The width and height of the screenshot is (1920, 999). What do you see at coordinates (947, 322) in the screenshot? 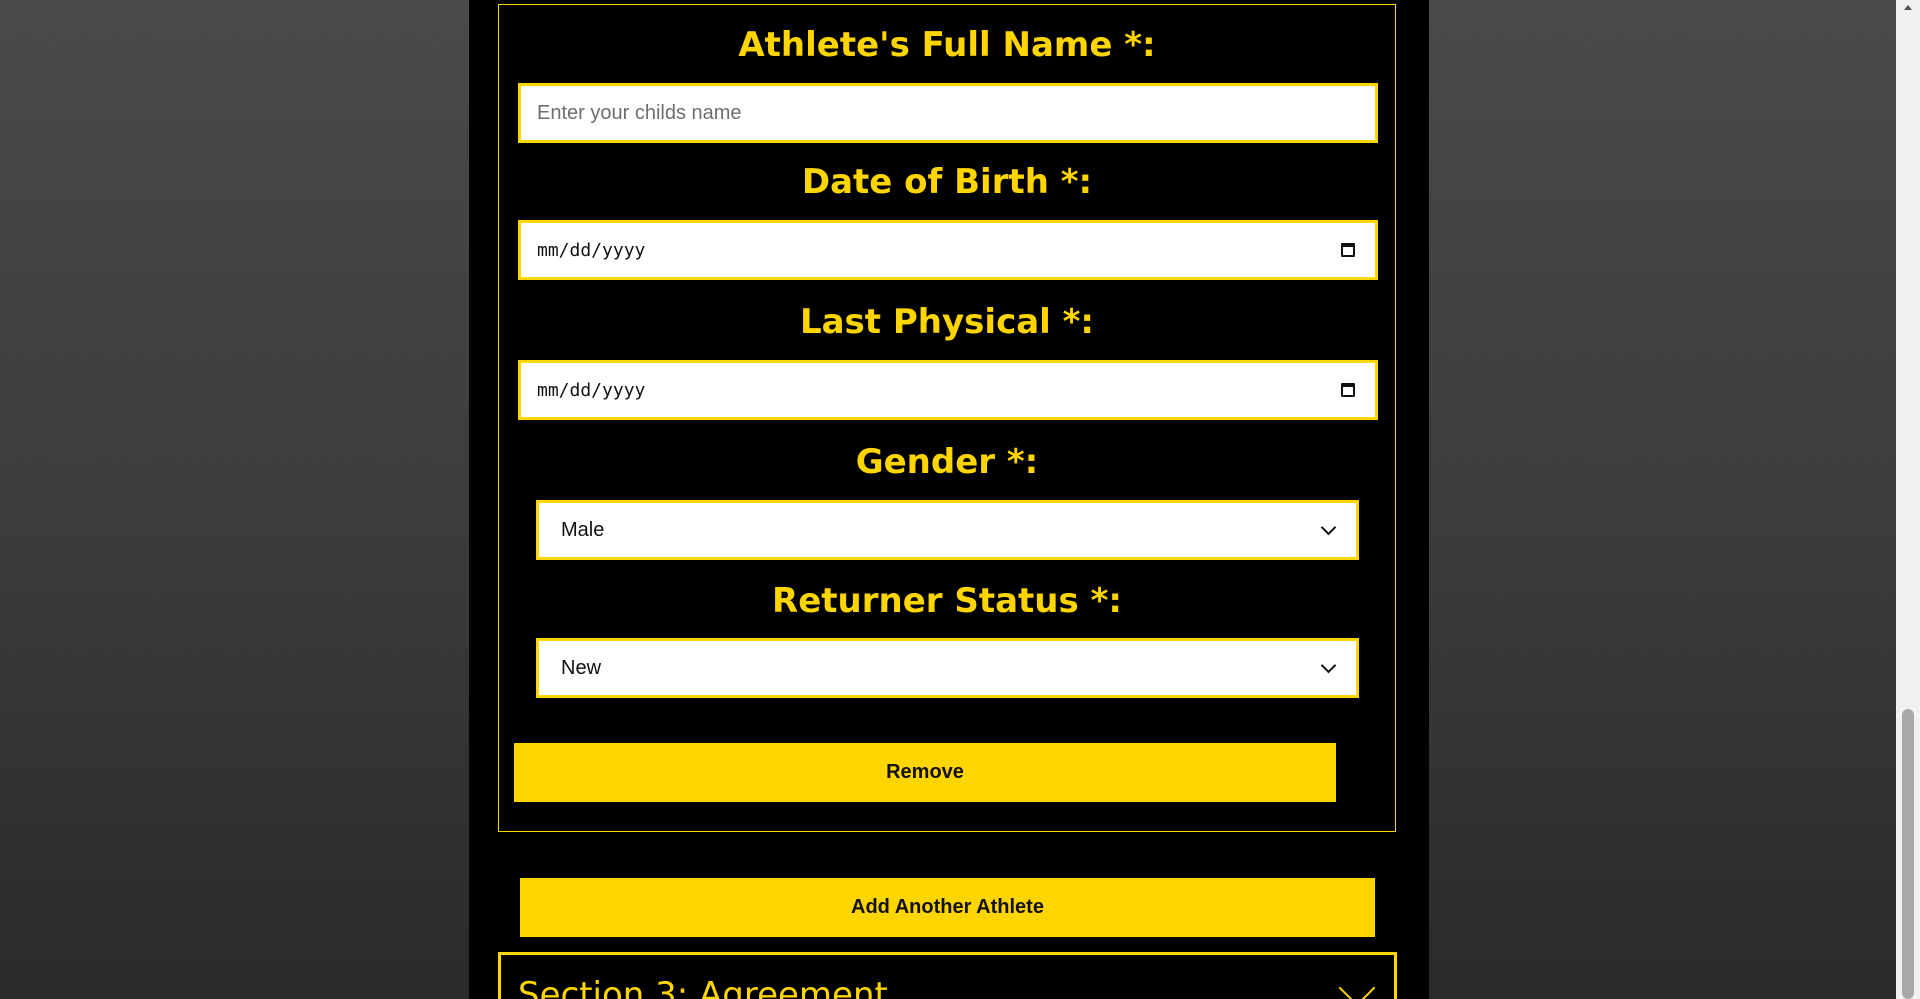
I see `last-physical-label: Last Physical *:` at bounding box center [947, 322].